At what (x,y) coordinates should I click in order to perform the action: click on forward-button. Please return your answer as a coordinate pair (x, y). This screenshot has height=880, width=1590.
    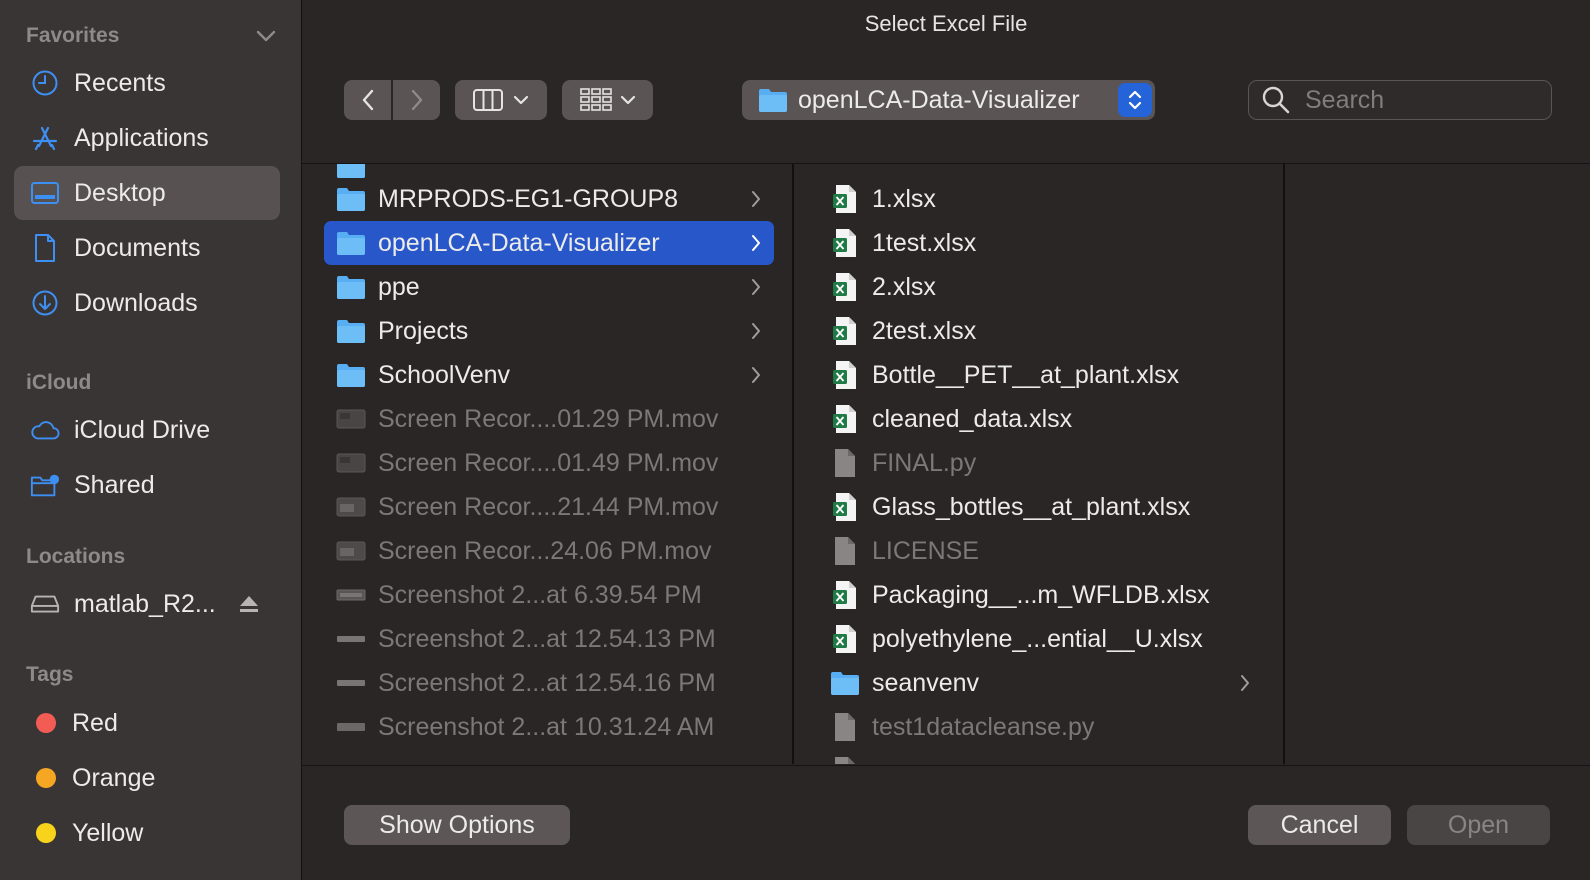
    Looking at the image, I should click on (416, 100).